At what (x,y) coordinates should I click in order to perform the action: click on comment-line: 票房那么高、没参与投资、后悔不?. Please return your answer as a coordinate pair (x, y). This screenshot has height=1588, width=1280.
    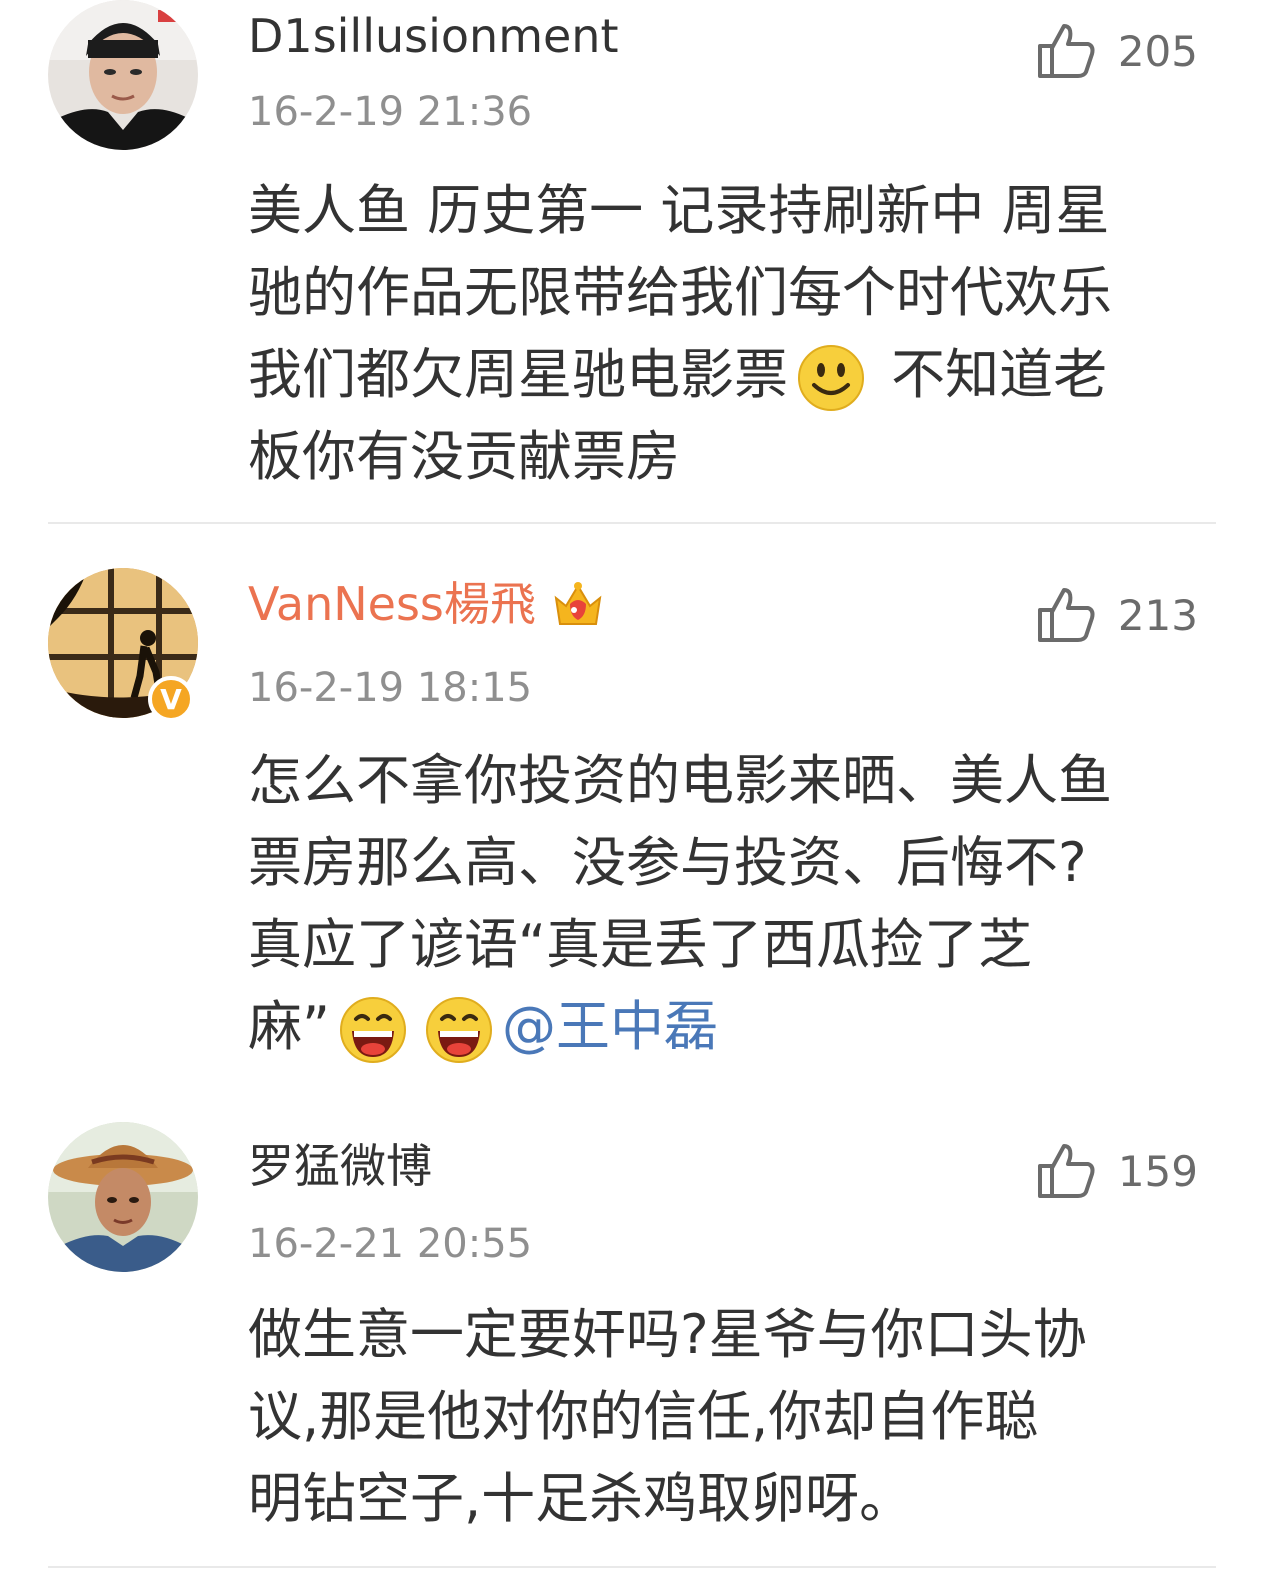
    Looking at the image, I should click on (667, 862).